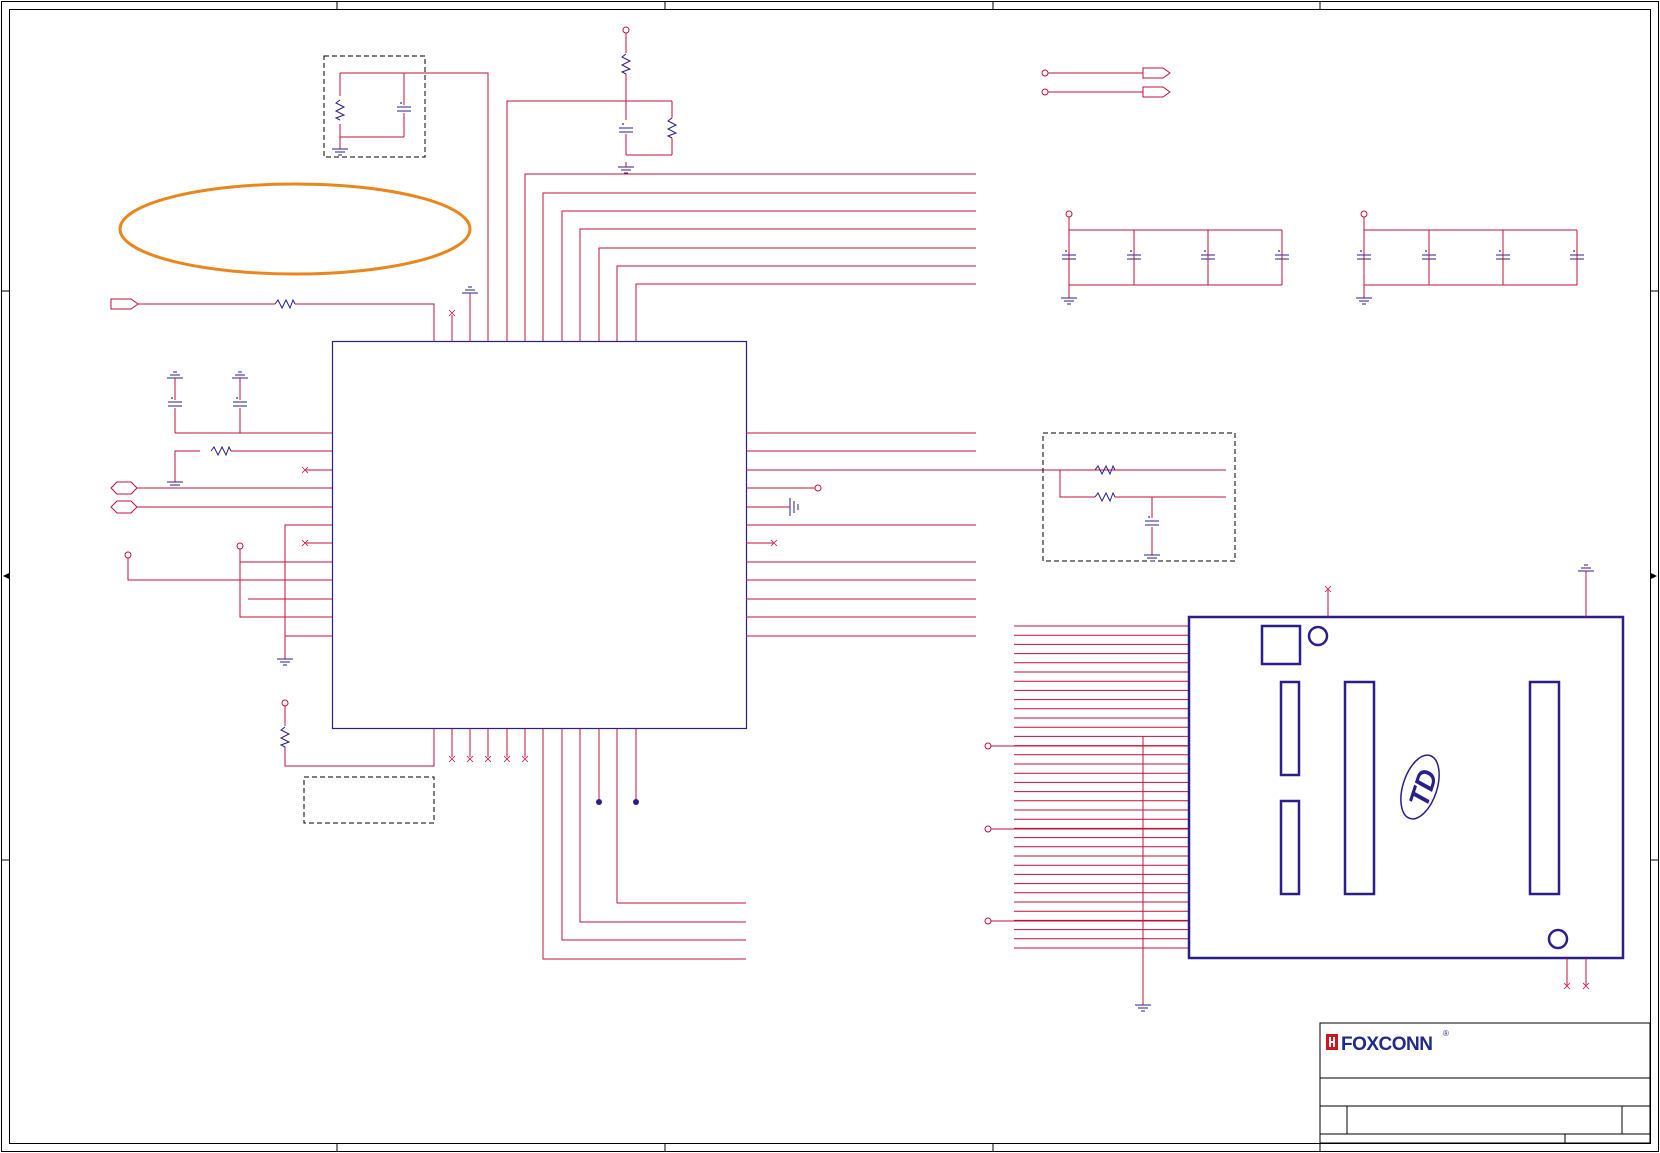  I want to click on module-fanout-lines, so click(1090, 787).